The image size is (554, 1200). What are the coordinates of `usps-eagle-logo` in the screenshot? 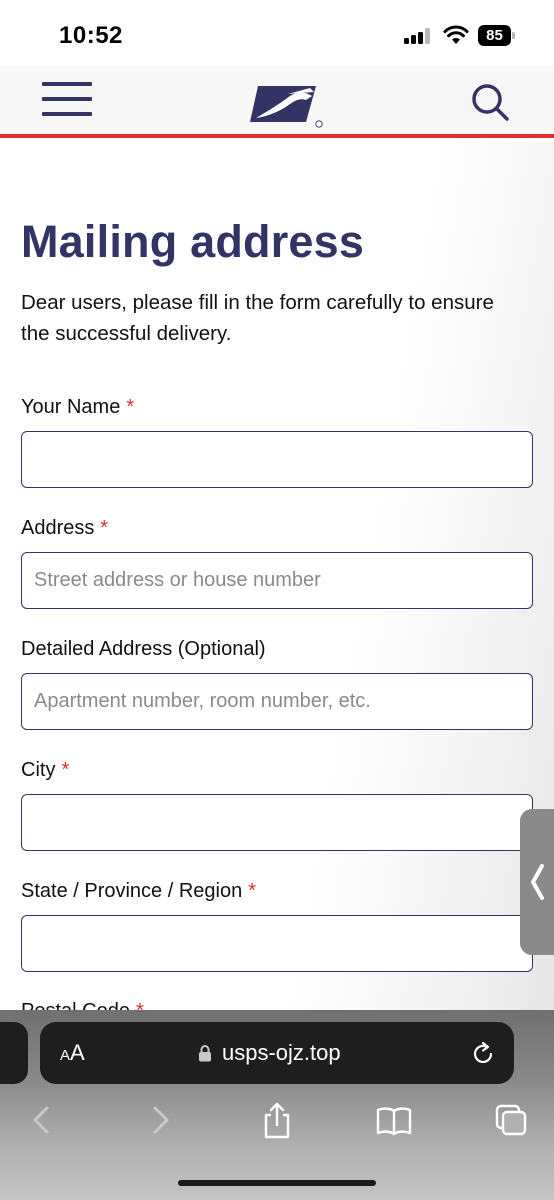 It's located at (287, 104).